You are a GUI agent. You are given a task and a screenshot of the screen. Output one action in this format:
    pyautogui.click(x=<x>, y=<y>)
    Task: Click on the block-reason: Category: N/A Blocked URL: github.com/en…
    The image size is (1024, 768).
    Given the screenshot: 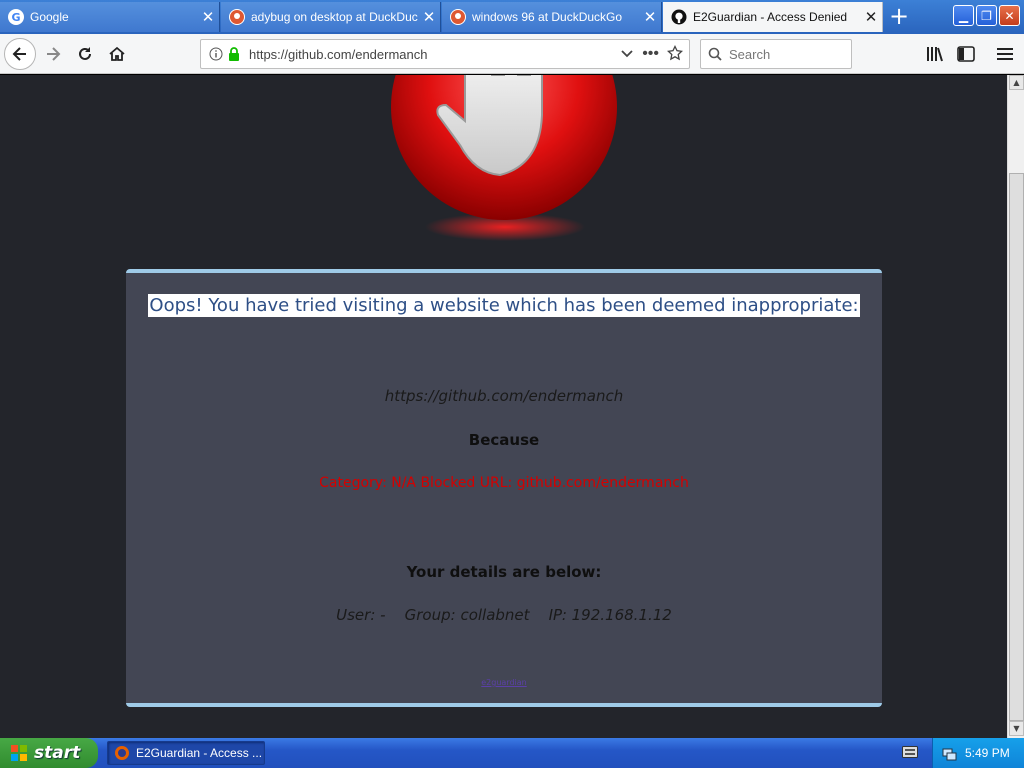 What is the action you would take?
    pyautogui.click(x=504, y=483)
    